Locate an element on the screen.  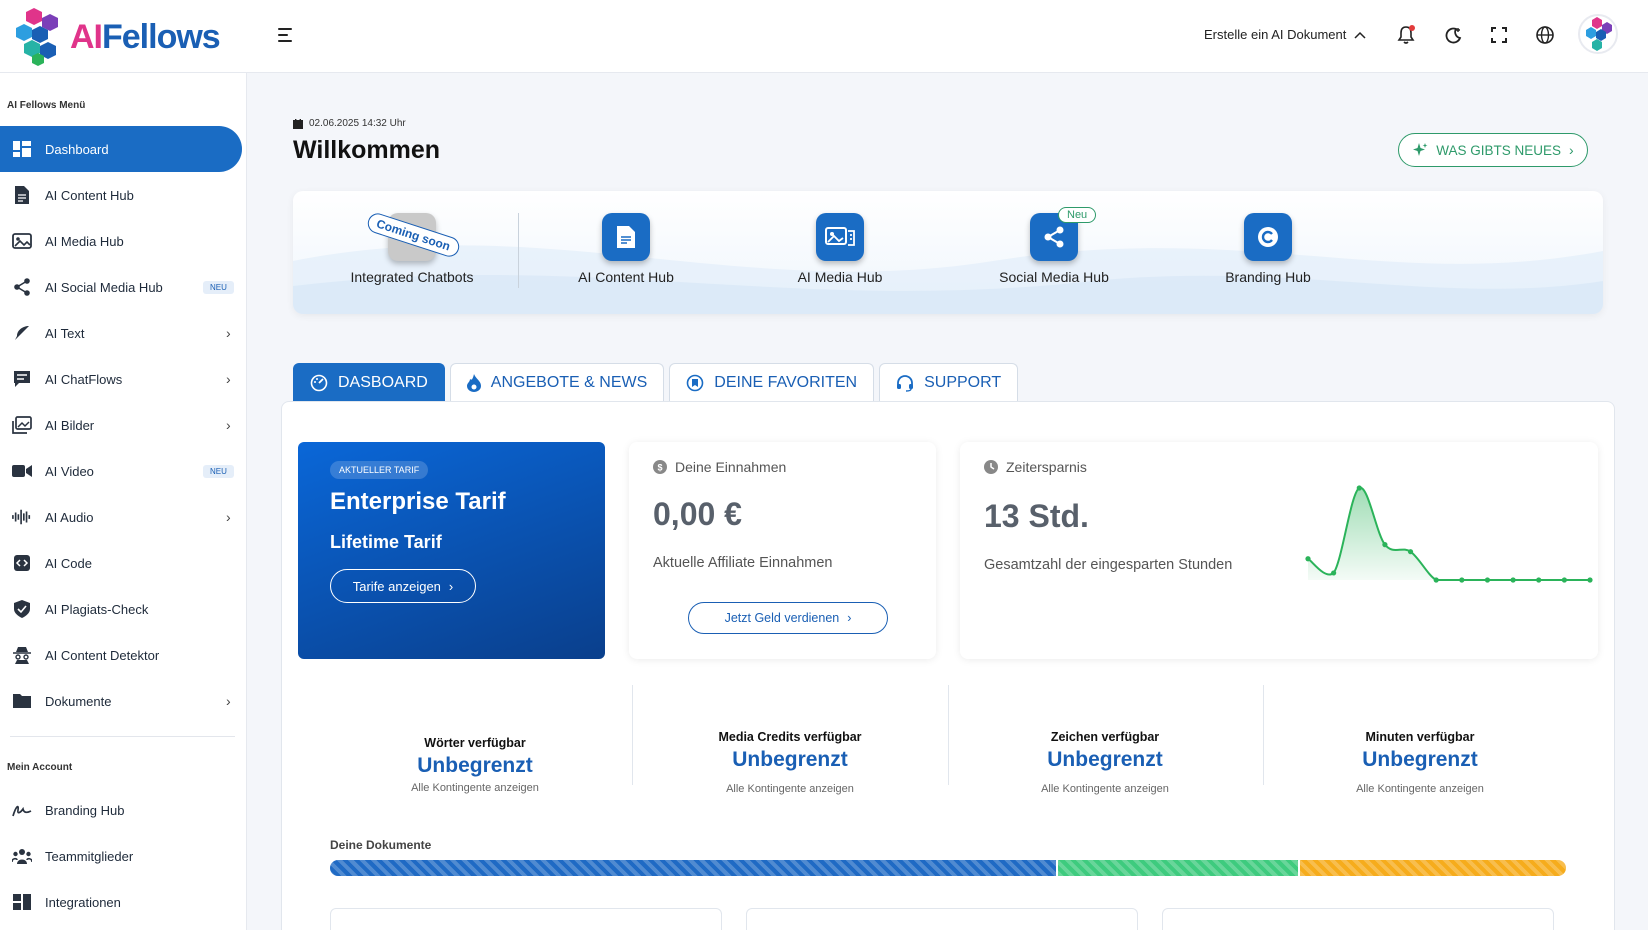
sidebar-item-ai-social-media-hub: AI Social Media Hub NEU is located at coordinates (121, 287).